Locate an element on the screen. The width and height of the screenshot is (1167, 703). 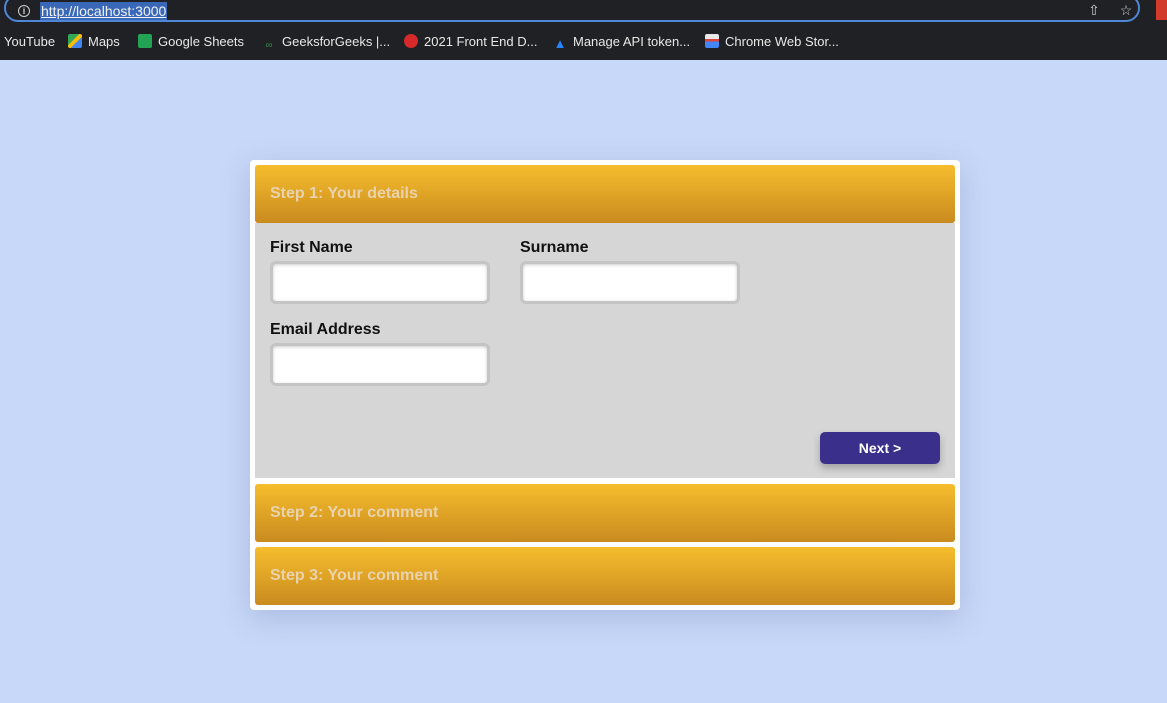
sheets-icon is located at coordinates (145, 41).